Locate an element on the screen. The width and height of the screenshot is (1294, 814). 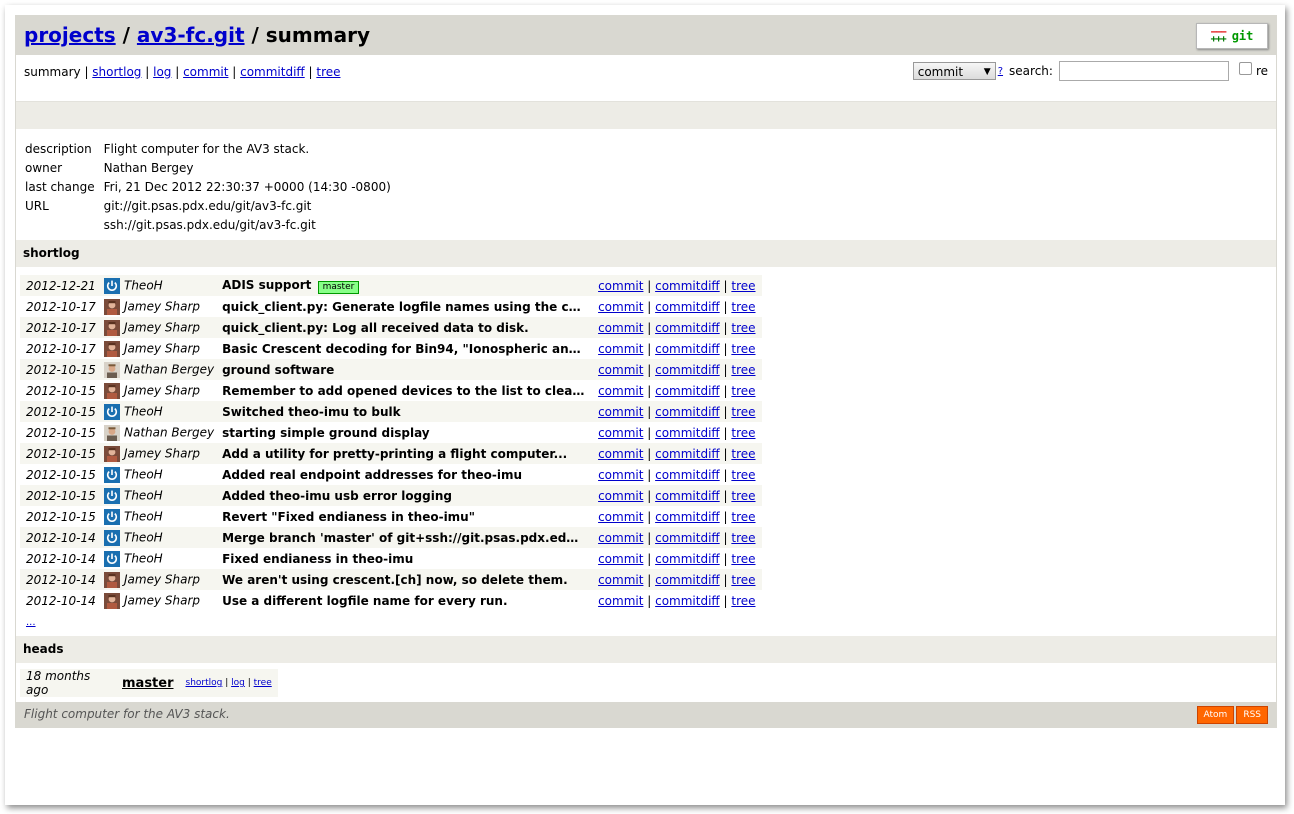
rss-feed-button: RSS is located at coordinates (1252, 715).